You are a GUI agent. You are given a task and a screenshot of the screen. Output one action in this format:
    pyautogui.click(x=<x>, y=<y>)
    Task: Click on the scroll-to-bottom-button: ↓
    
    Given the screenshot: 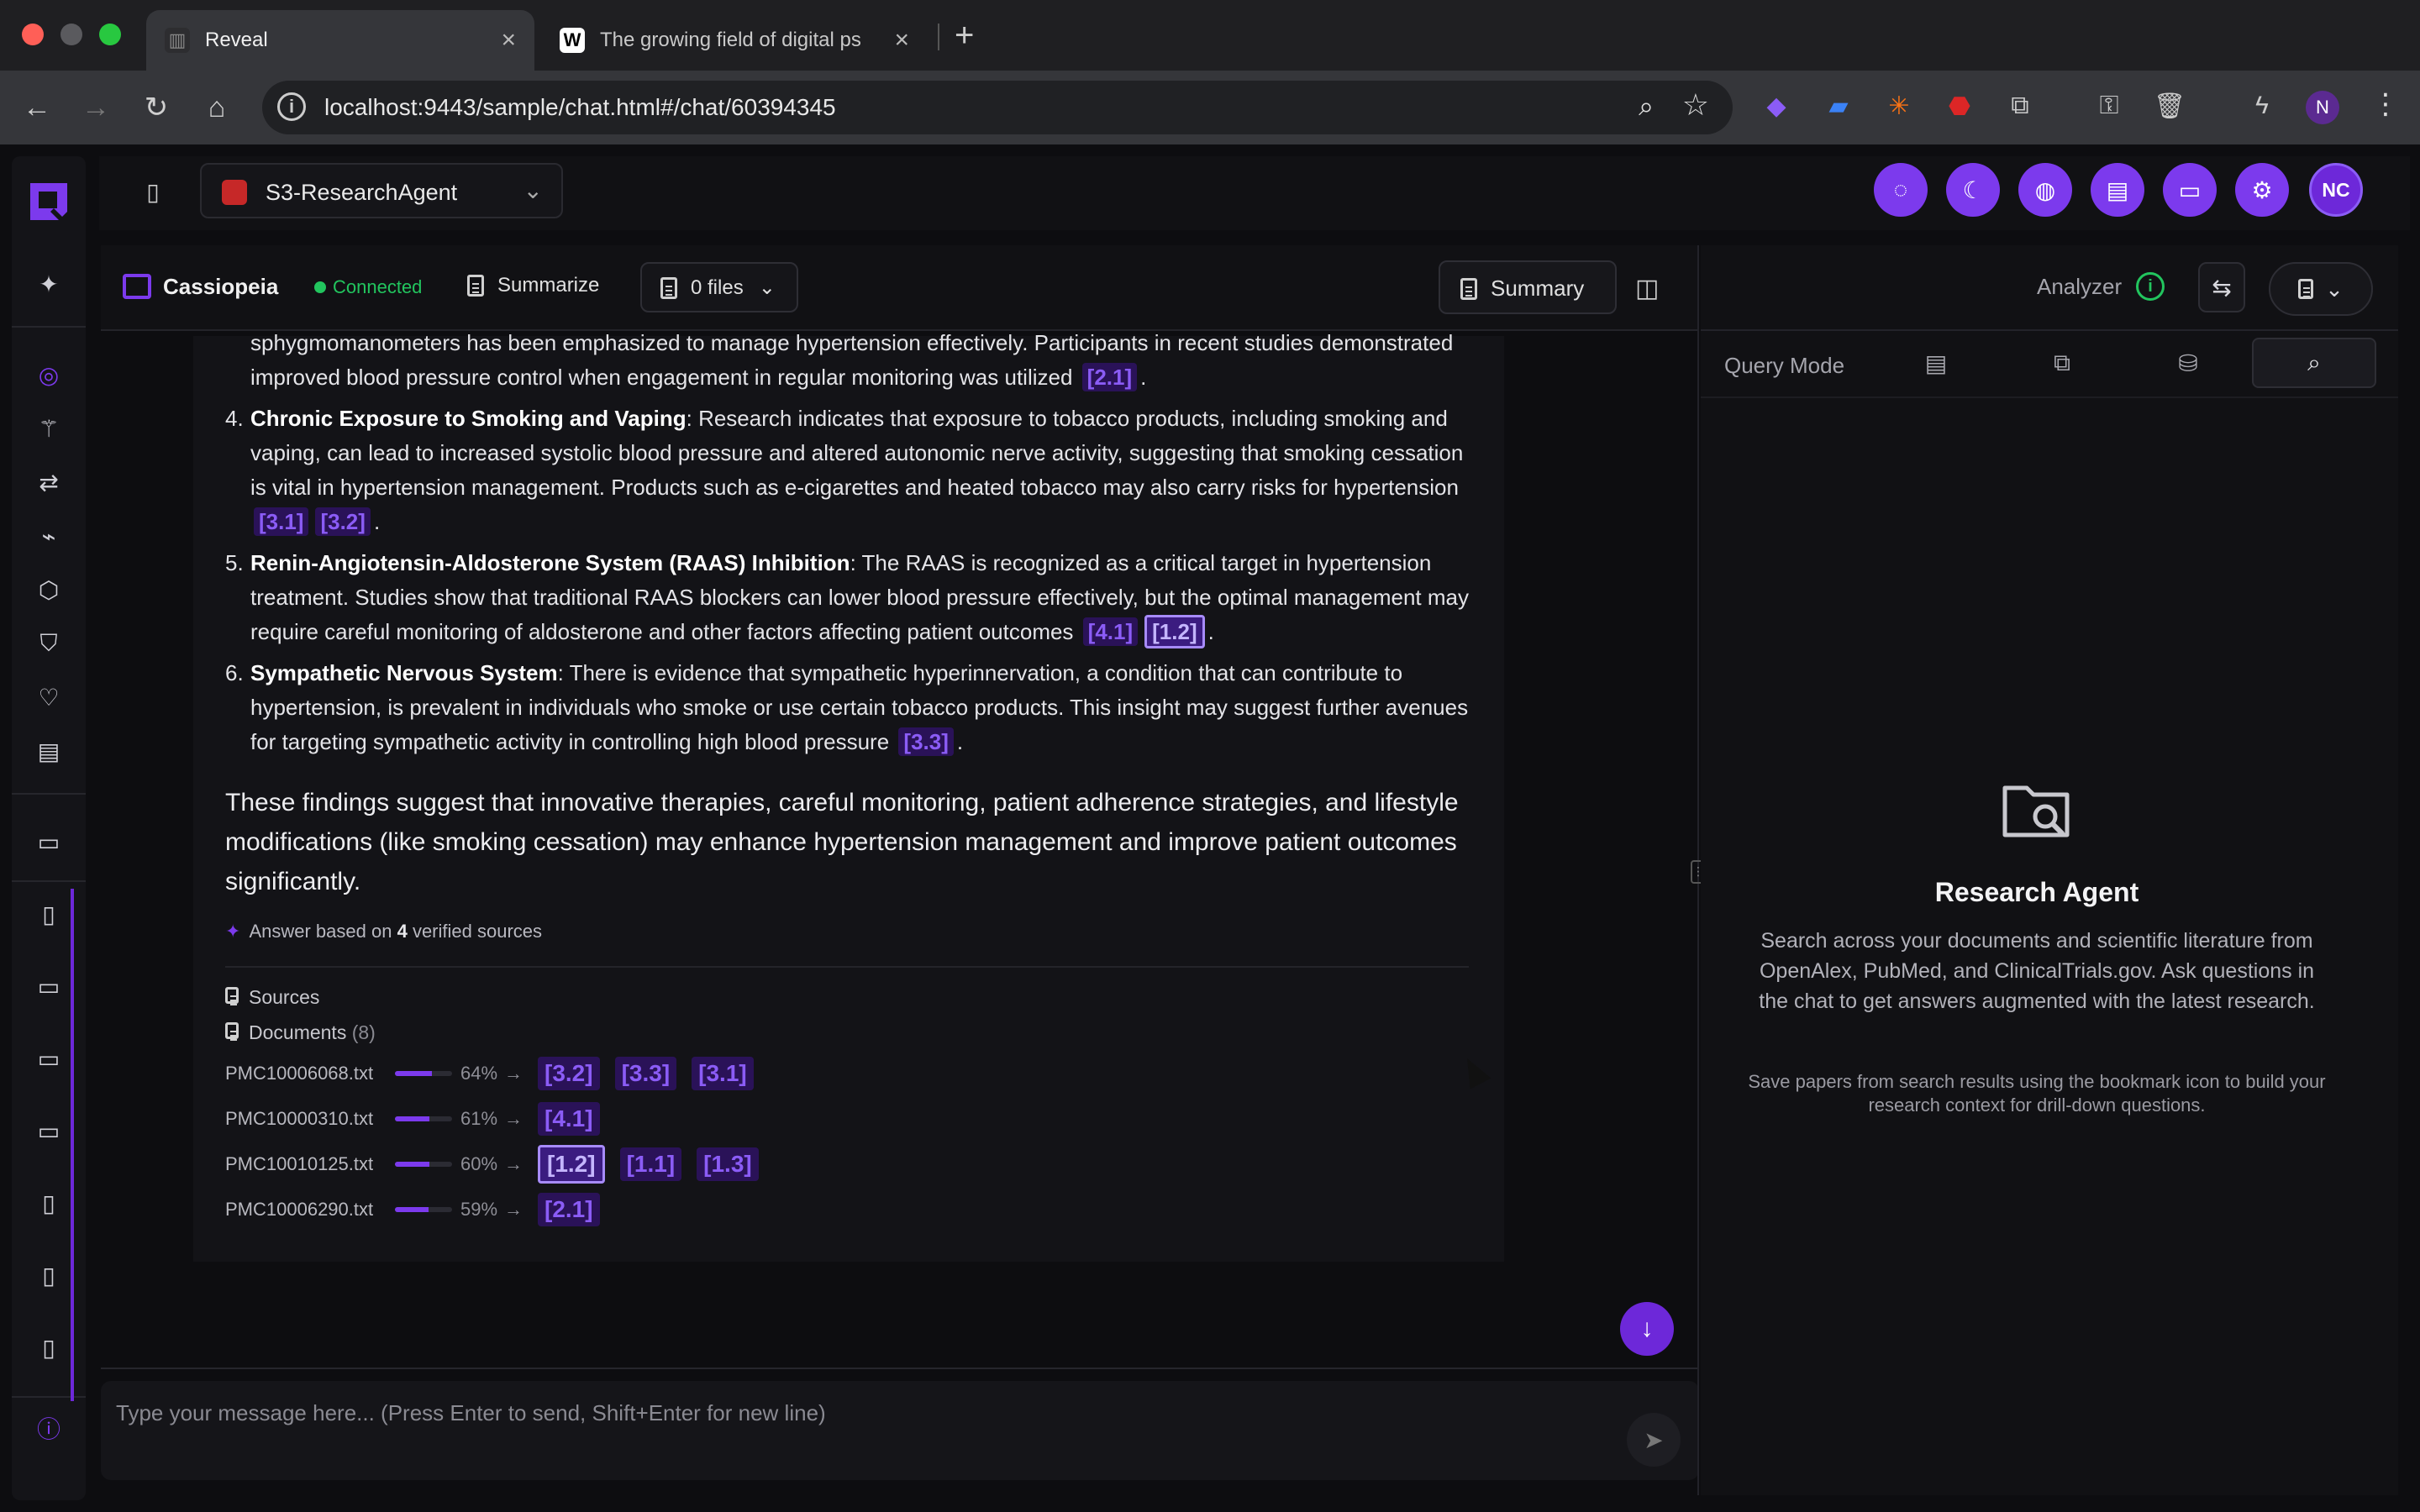 What is the action you would take?
    pyautogui.click(x=1647, y=1329)
    